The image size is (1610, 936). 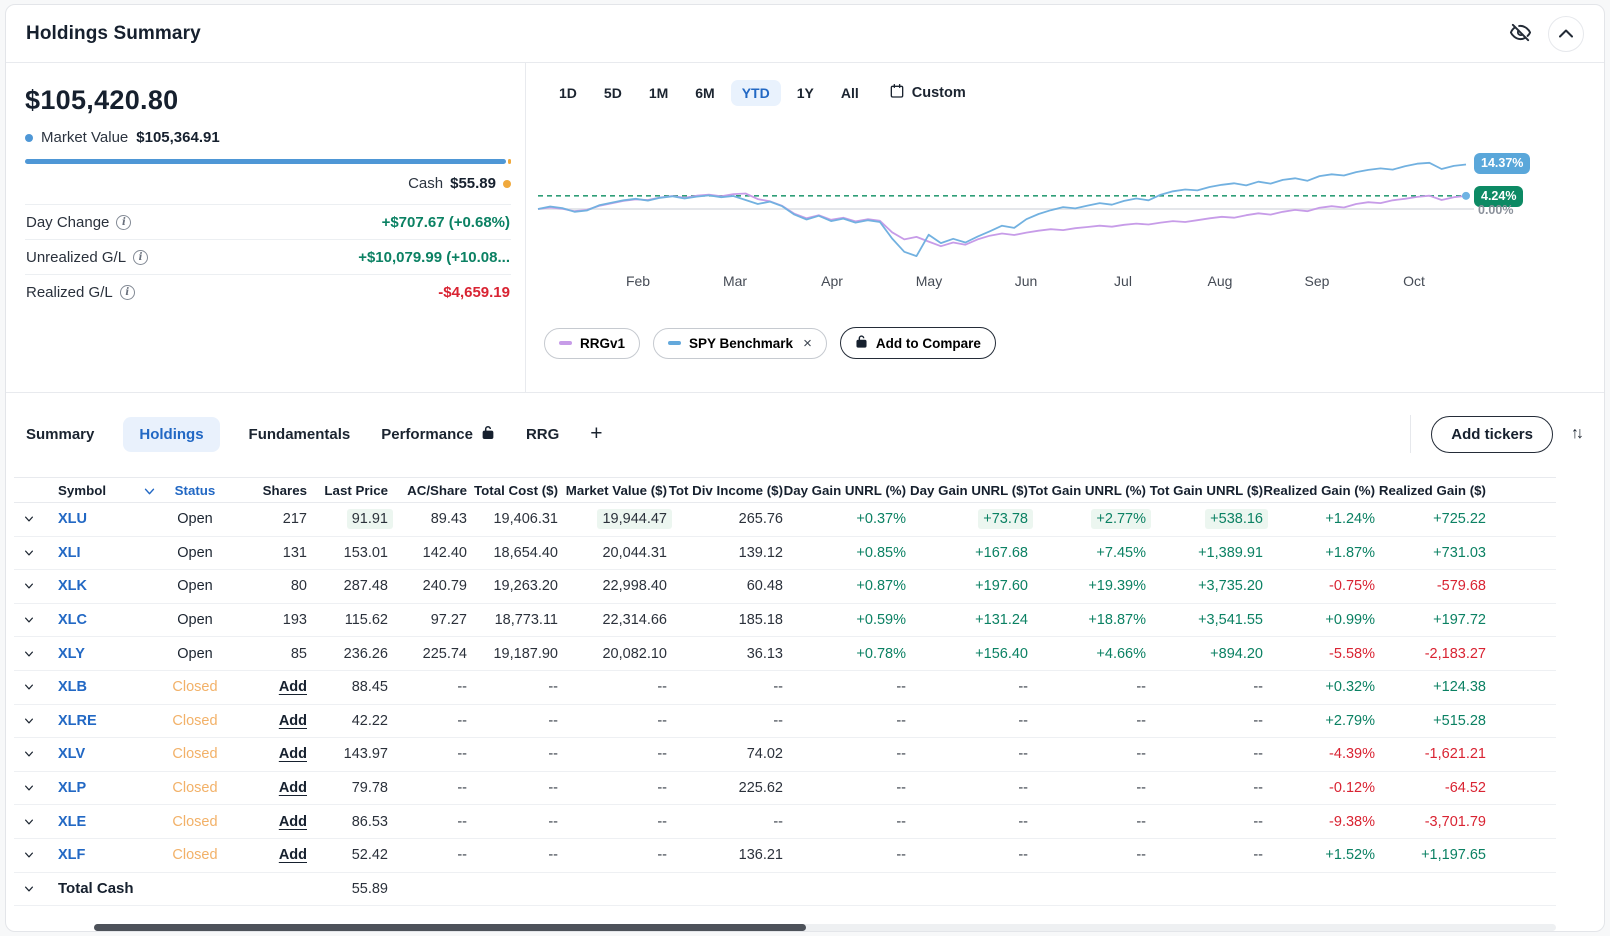 I want to click on column-header-day_pct: Day Gain UNRL (%), so click(x=844, y=490).